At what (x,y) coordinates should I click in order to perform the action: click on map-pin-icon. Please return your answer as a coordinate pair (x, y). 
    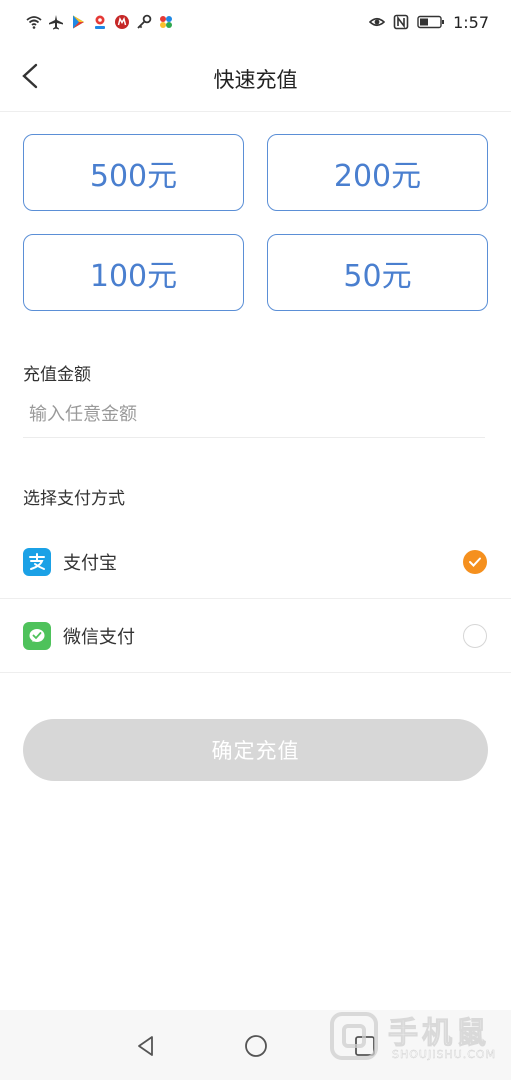
    Looking at the image, I should click on (100, 22).